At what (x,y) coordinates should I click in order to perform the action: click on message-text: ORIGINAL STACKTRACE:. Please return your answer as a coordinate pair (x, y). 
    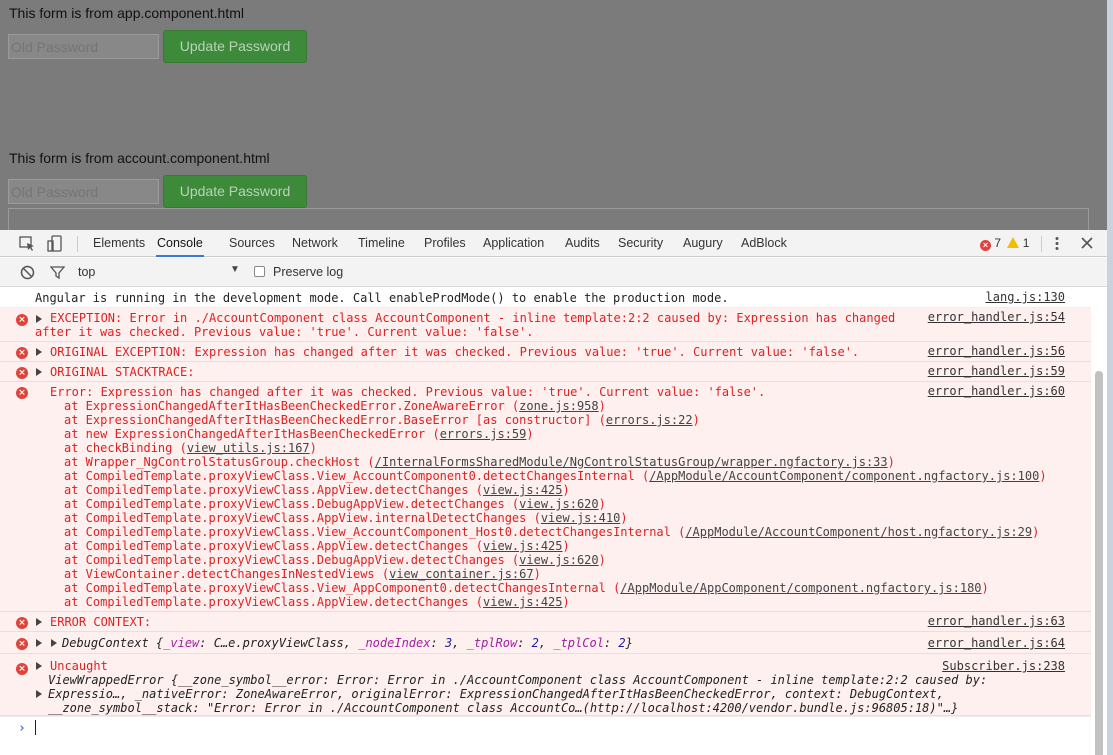
    Looking at the image, I should click on (122, 372).